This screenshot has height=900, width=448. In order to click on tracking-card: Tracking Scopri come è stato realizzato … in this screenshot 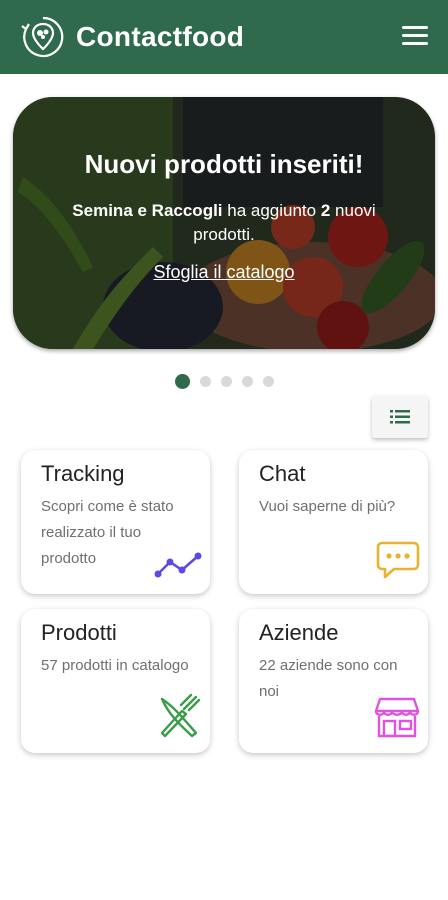, I will do `click(115, 522)`.